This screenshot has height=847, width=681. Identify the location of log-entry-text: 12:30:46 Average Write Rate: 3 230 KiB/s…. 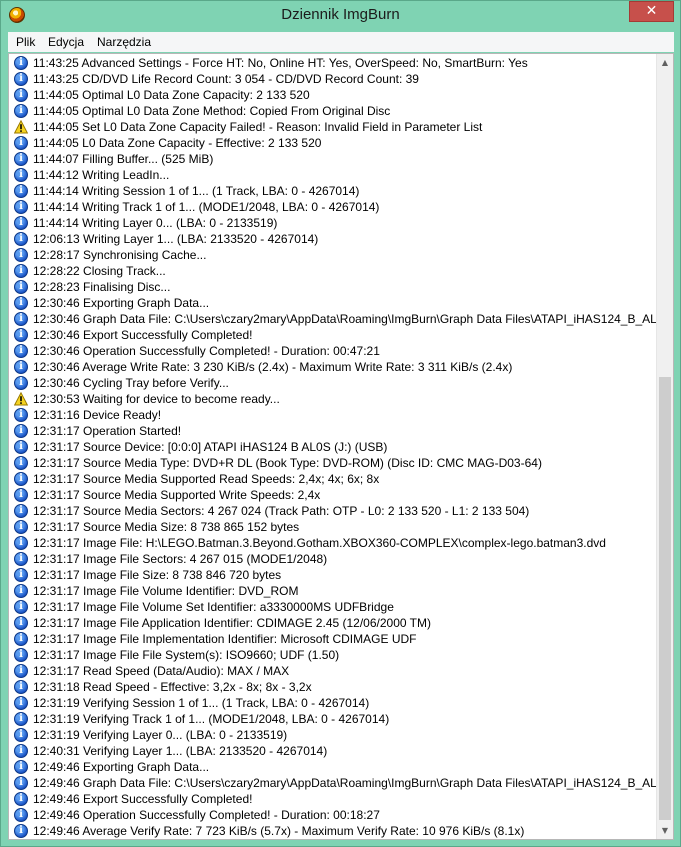
(273, 367).